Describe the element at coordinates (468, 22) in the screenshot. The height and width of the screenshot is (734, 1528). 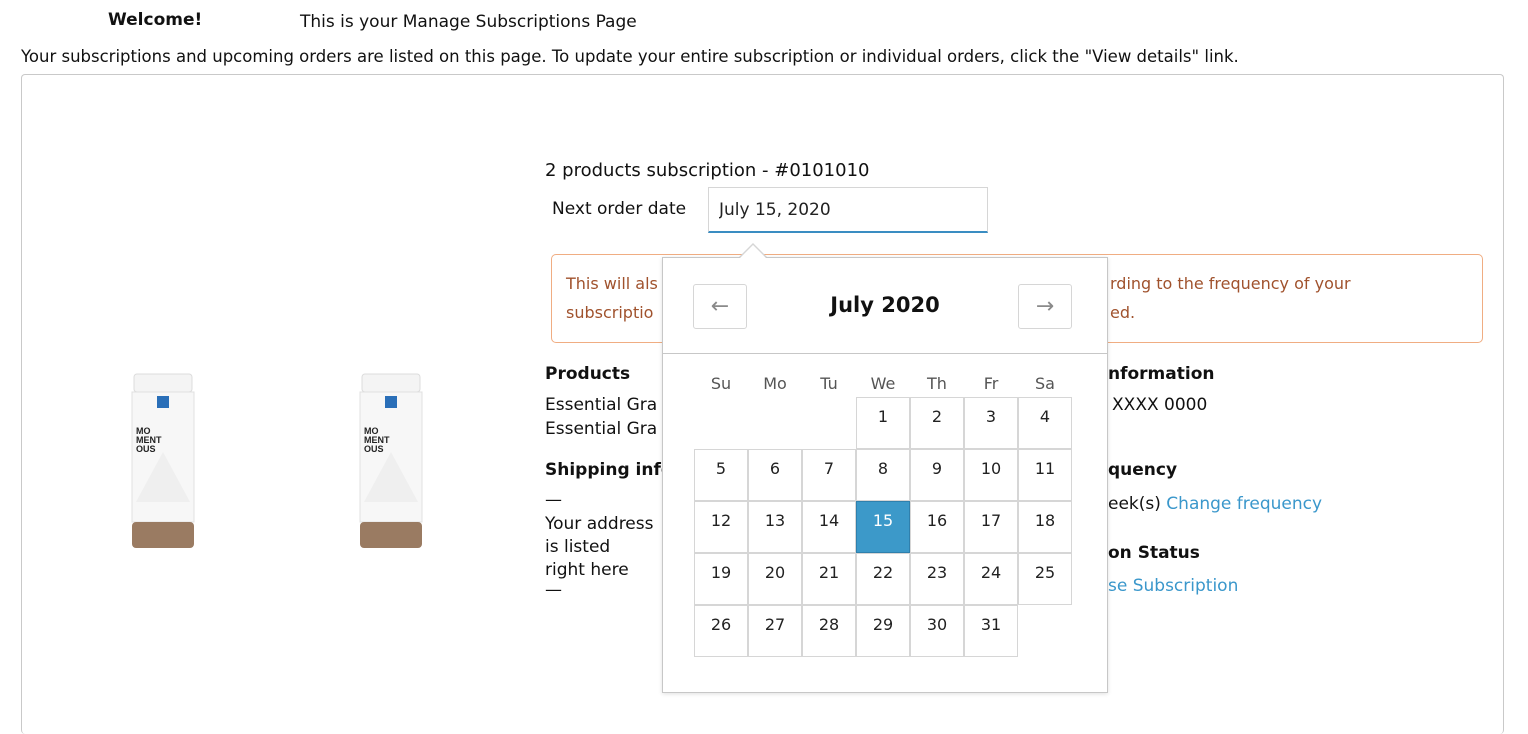
I see `page-title: This is your Manage Subscriptions Page` at that location.